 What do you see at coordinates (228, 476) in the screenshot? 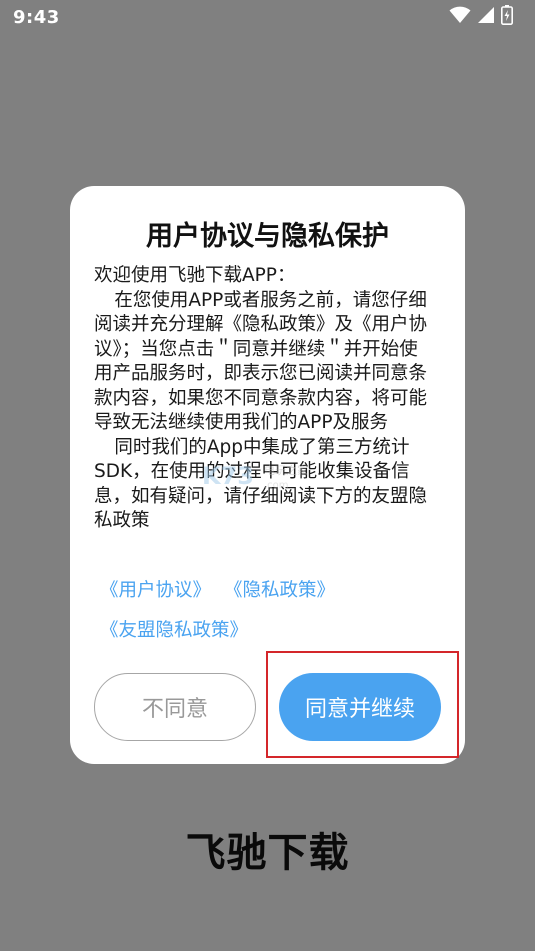
I see `svg-text: K73` at bounding box center [228, 476].